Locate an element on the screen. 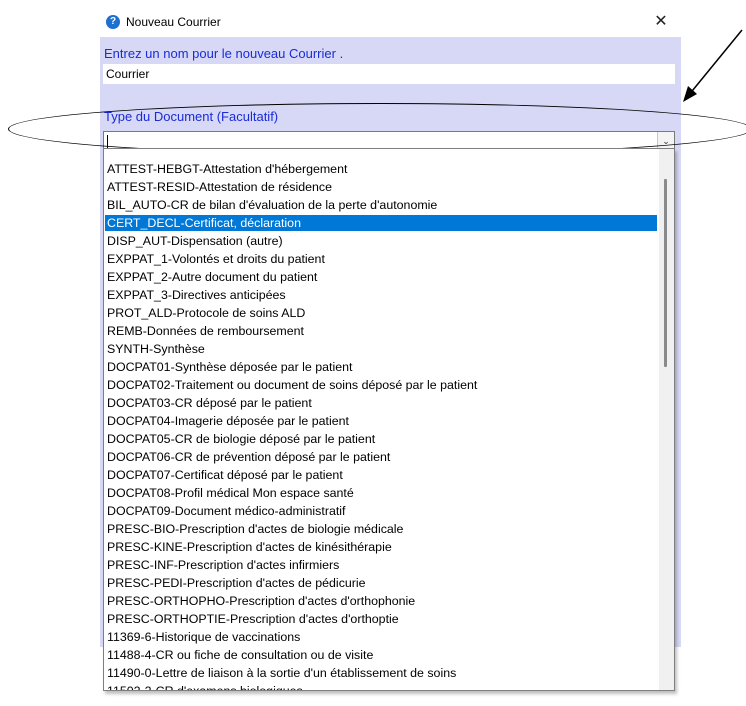 The width and height of the screenshot is (746, 706). dropdown-option: DISP_AUT-Dispensation (autre) is located at coordinates (381, 241).